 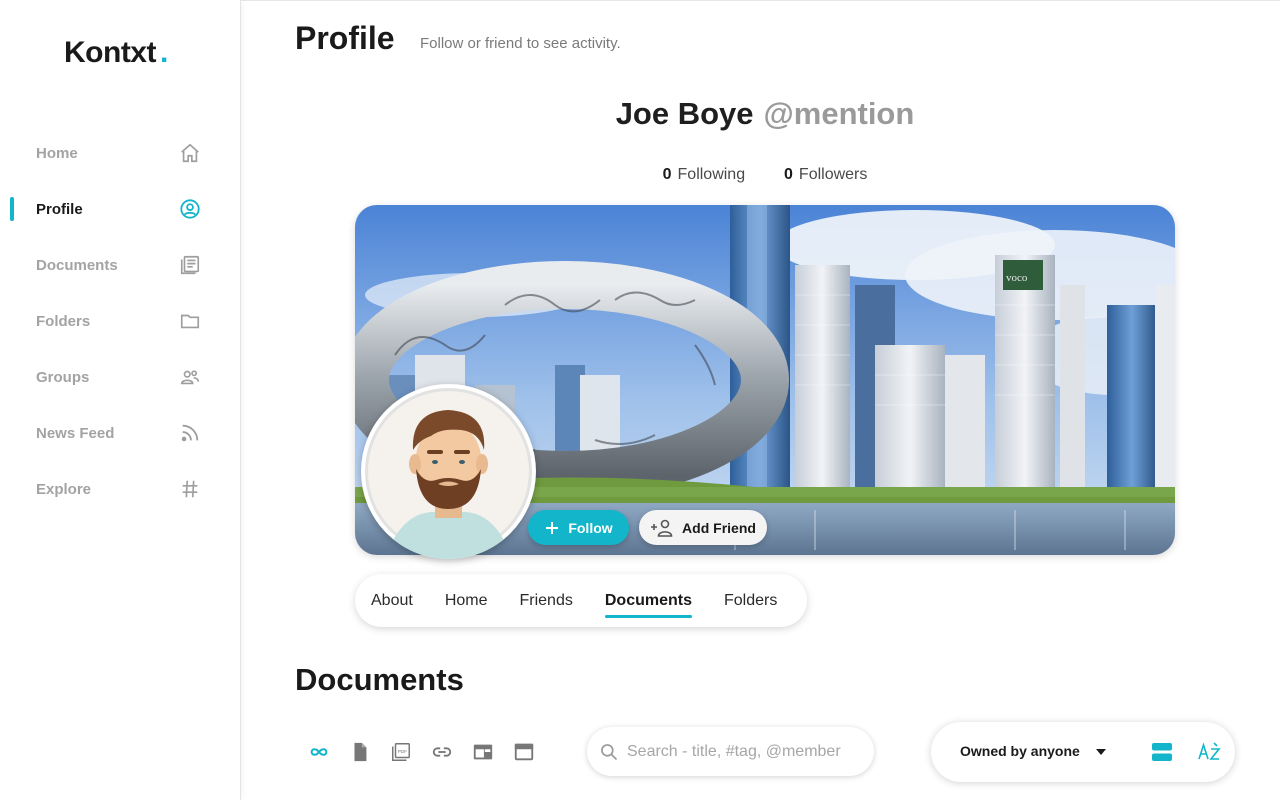 What do you see at coordinates (520, 43) in the screenshot?
I see `page-subtitle: Follow or friend to see activity.` at bounding box center [520, 43].